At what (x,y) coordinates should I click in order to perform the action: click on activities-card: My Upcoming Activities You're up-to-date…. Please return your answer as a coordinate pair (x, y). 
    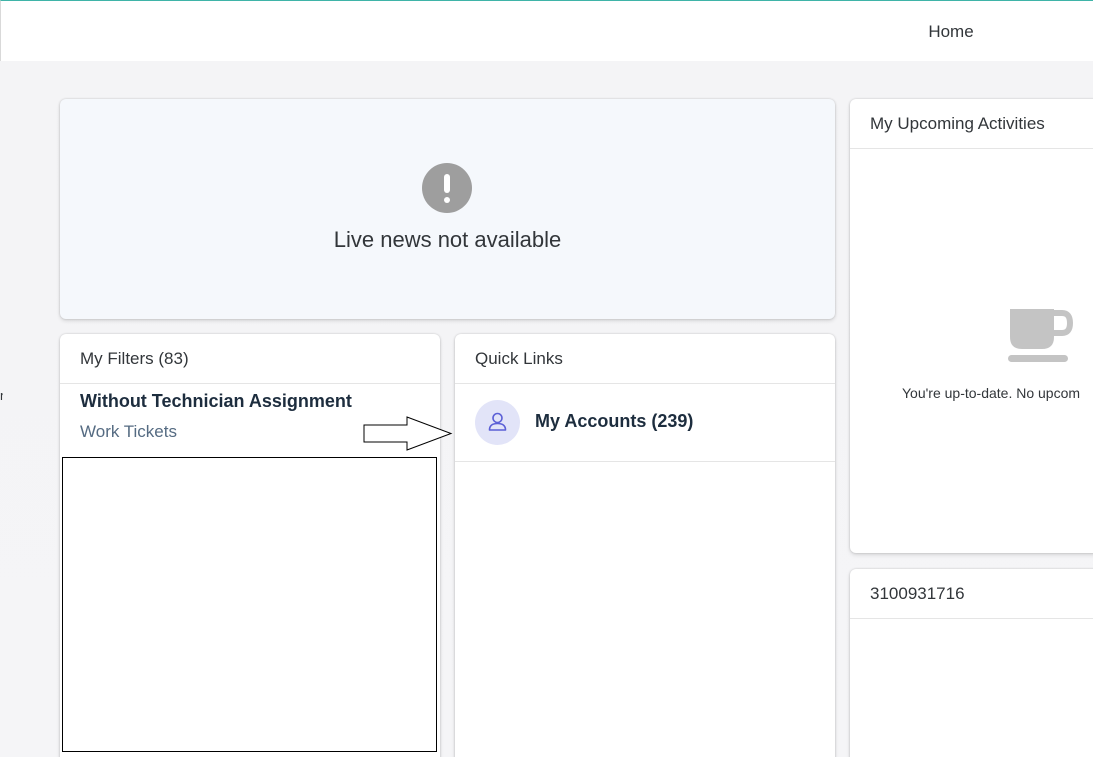
    Looking at the image, I should click on (971, 326).